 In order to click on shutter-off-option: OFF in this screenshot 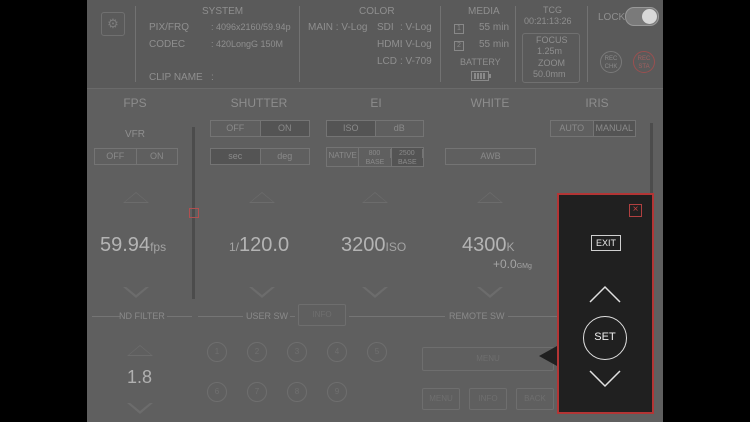, I will do `click(236, 128)`.